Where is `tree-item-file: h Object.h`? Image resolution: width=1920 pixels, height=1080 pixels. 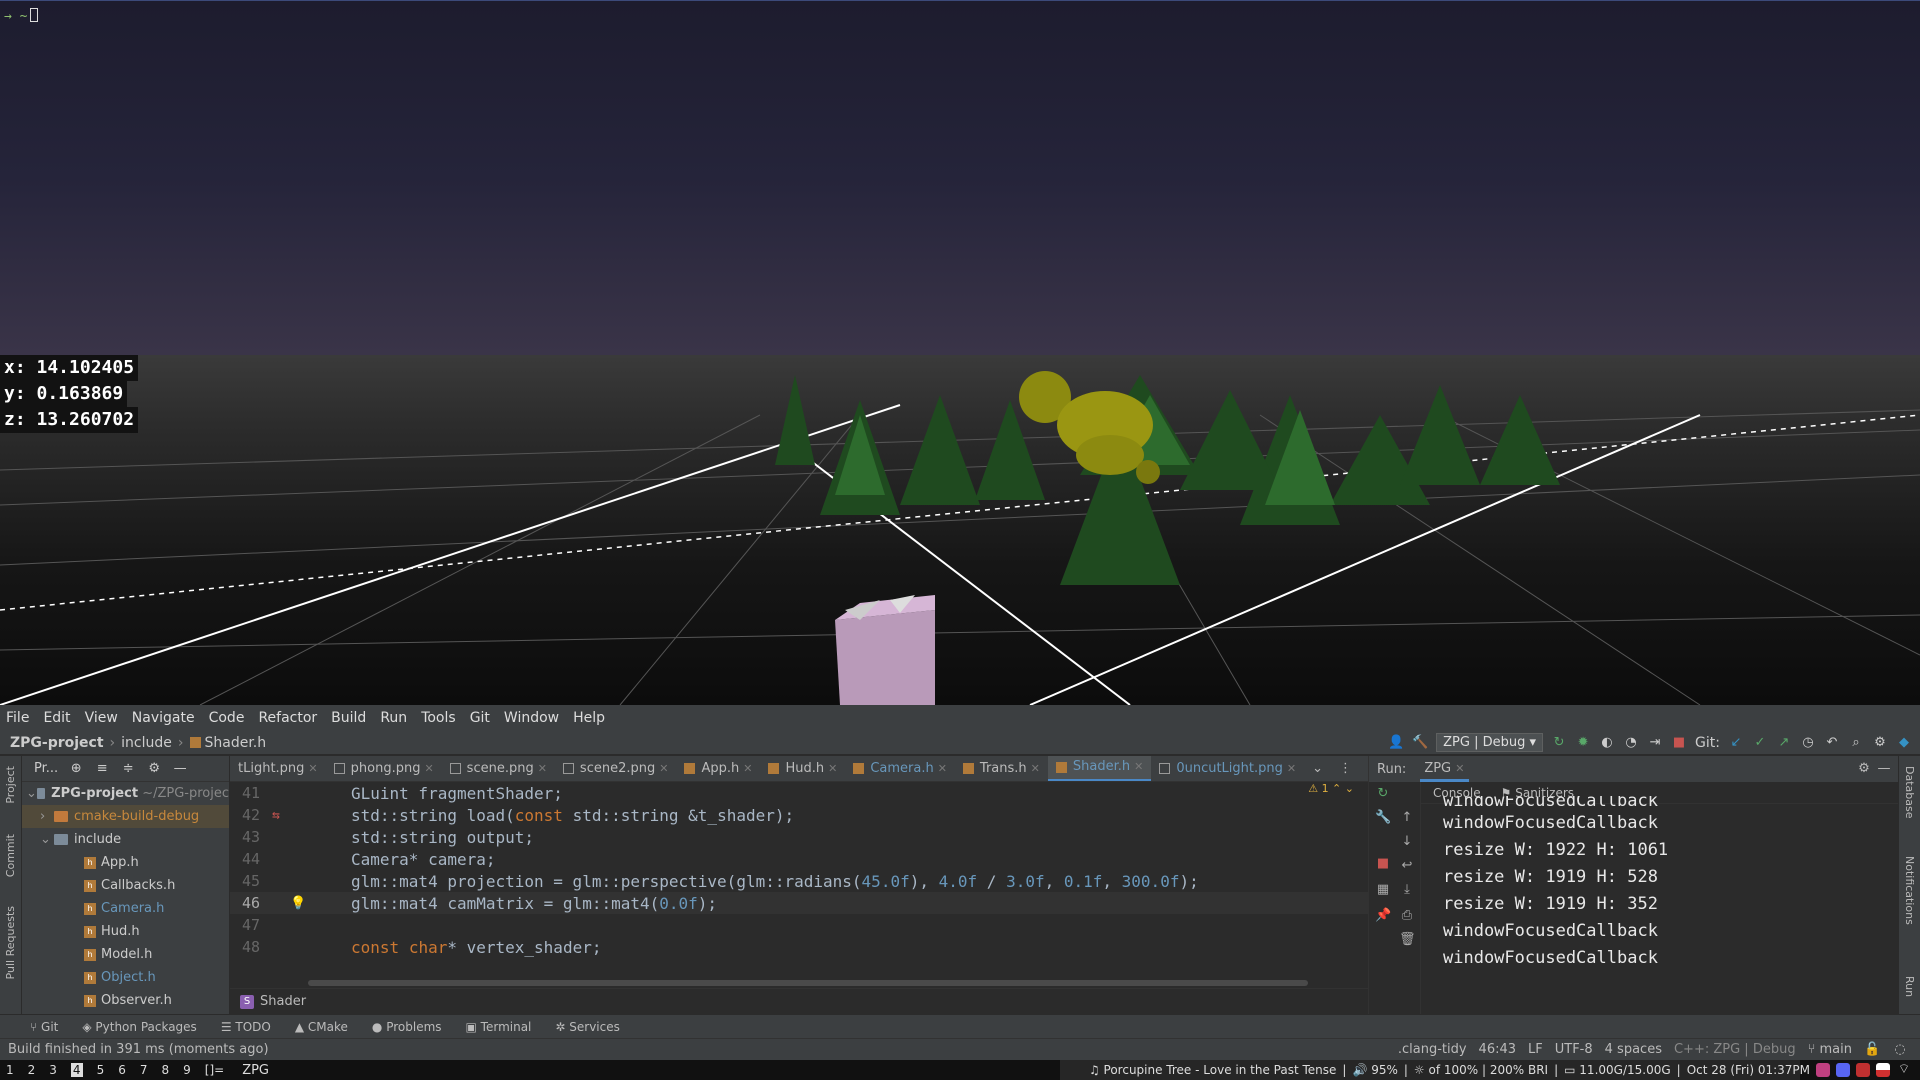 tree-item-file: h Object.h is located at coordinates (125, 977).